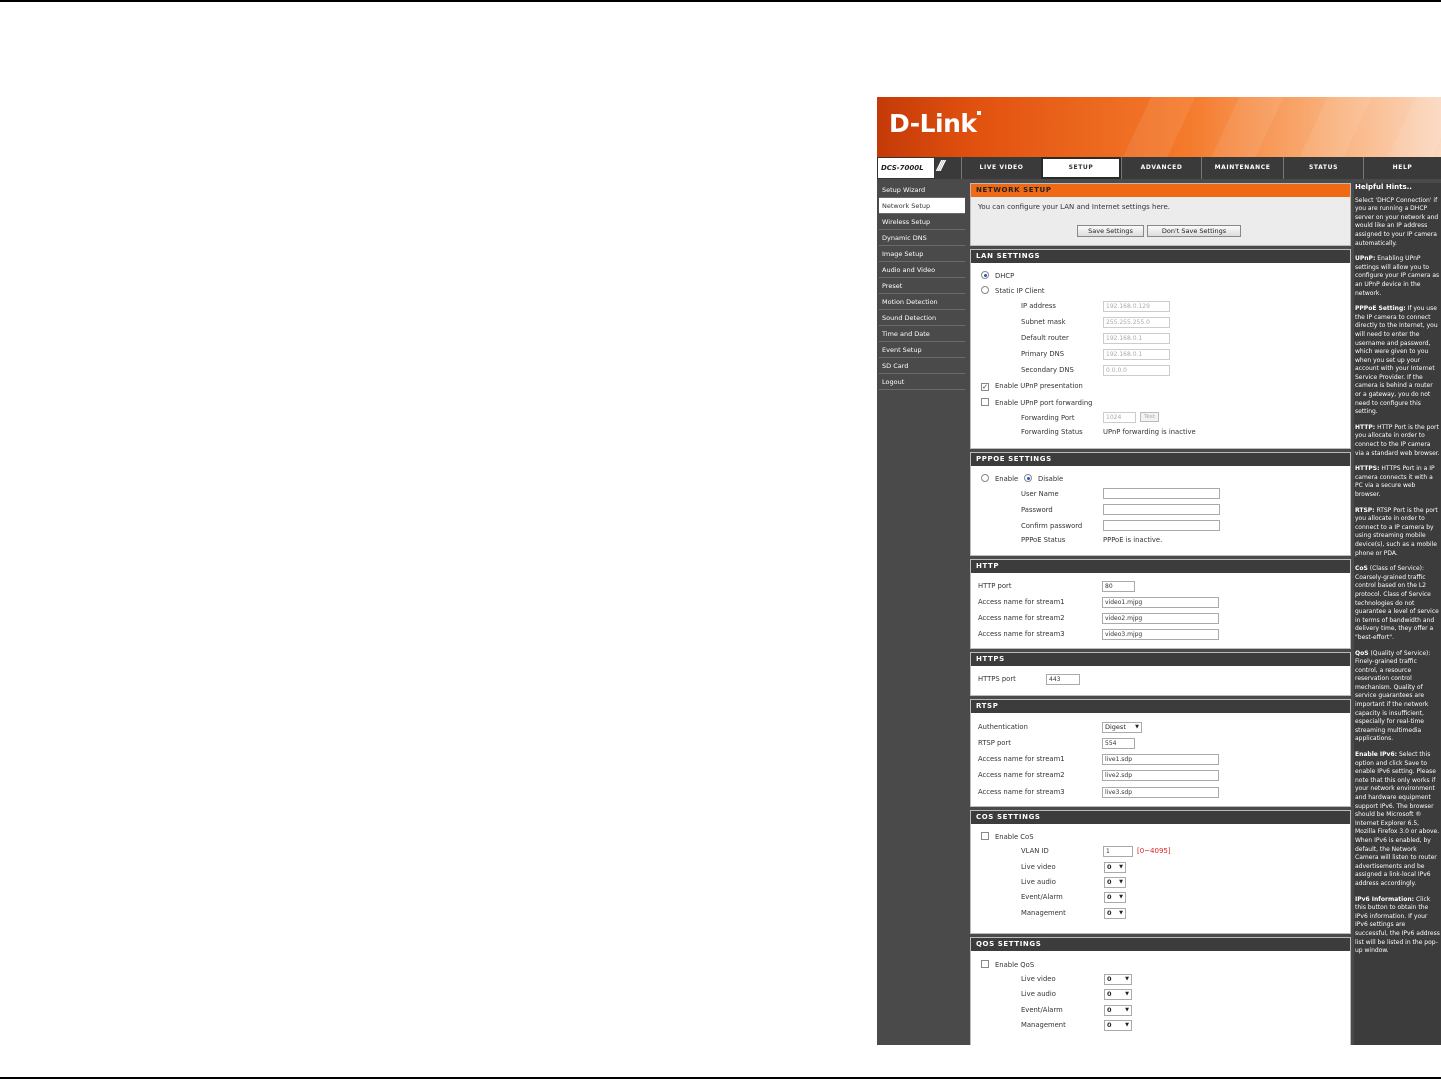  I want to click on secondary-dns-label: Secondary DNS, so click(1047, 370).